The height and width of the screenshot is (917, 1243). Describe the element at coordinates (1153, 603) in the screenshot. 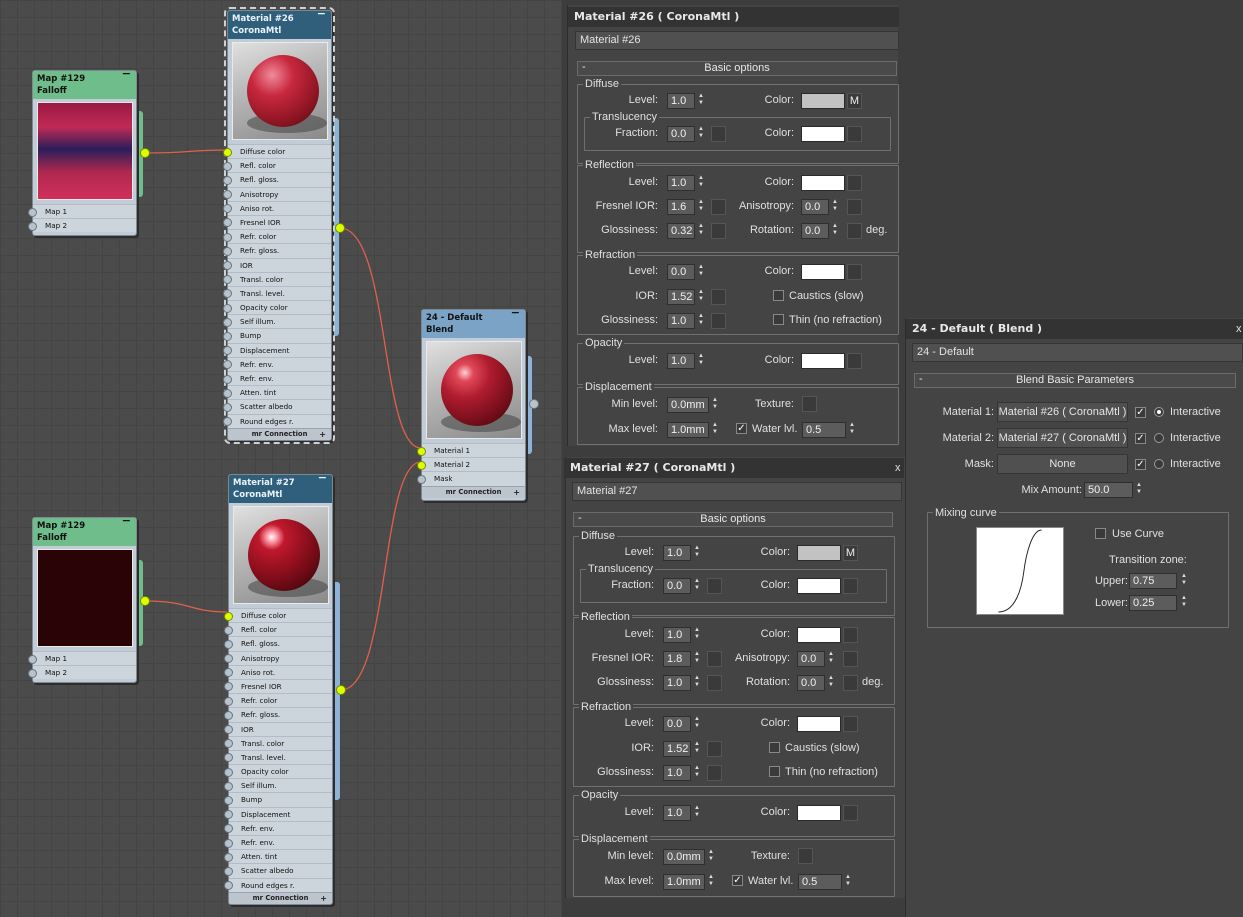

I see `lower-spinner: 0.25` at that location.